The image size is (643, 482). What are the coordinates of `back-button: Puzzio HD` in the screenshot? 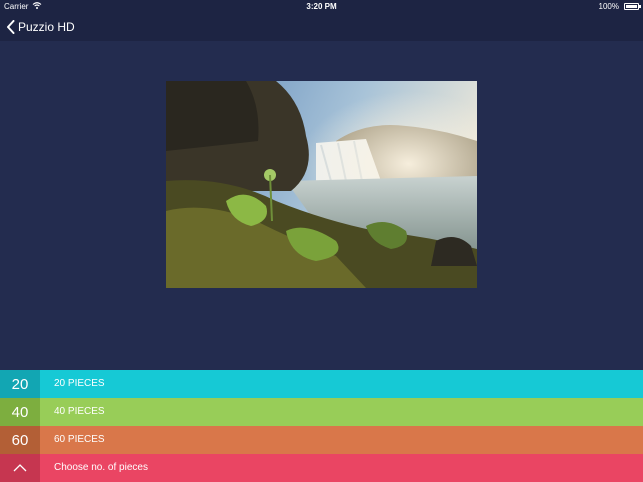 It's located at (40, 27).